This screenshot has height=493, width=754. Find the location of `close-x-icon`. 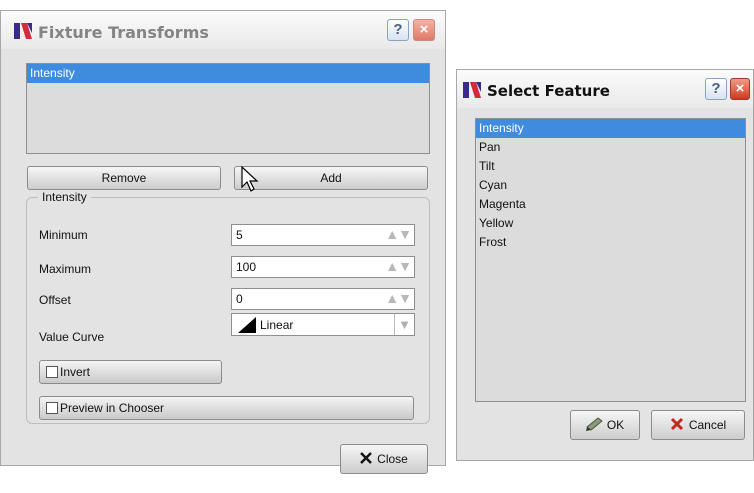

close-x-icon is located at coordinates (366, 458).